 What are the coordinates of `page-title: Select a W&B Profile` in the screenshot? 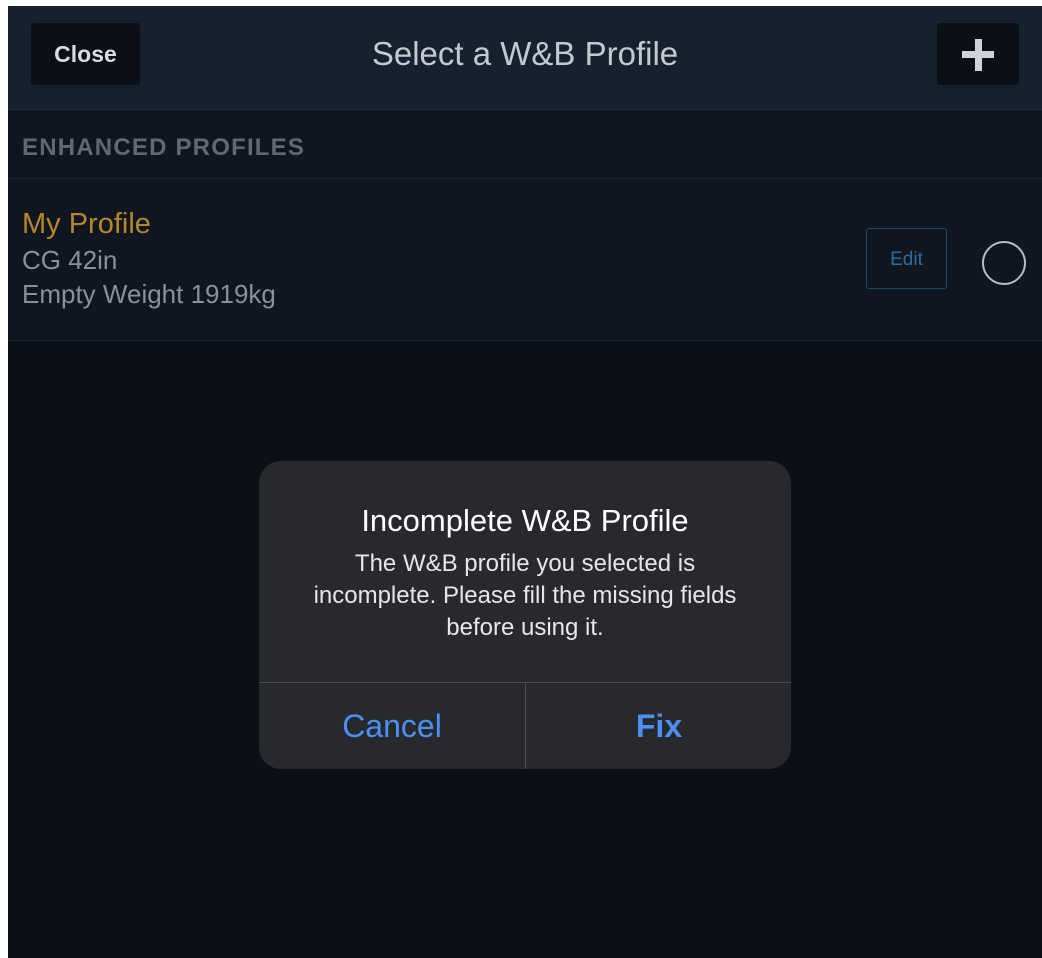 It's located at (525, 53).